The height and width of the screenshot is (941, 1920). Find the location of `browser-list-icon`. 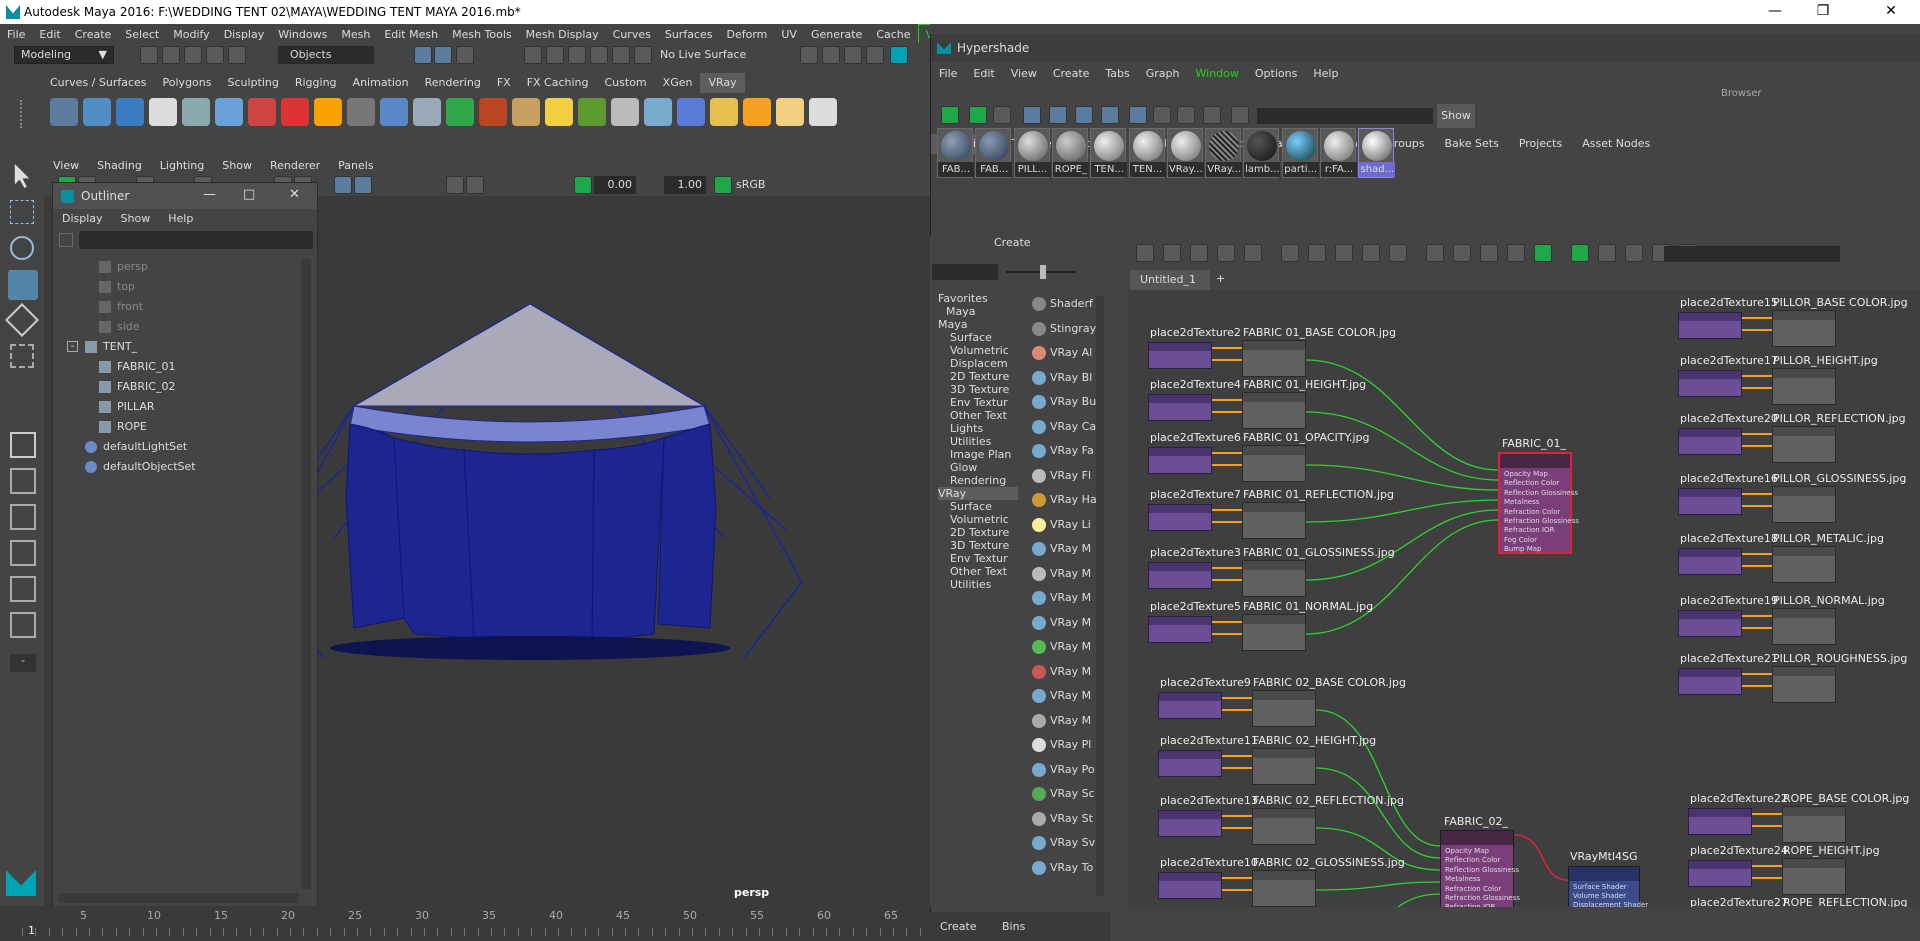

browser-list-icon is located at coordinates (1002, 115).